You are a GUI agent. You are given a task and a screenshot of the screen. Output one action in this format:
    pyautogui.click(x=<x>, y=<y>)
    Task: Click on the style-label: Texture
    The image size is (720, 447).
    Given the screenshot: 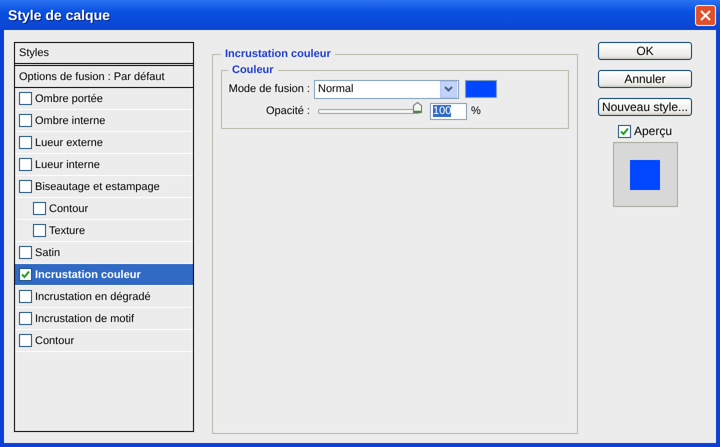 What is the action you would take?
    pyautogui.click(x=67, y=230)
    